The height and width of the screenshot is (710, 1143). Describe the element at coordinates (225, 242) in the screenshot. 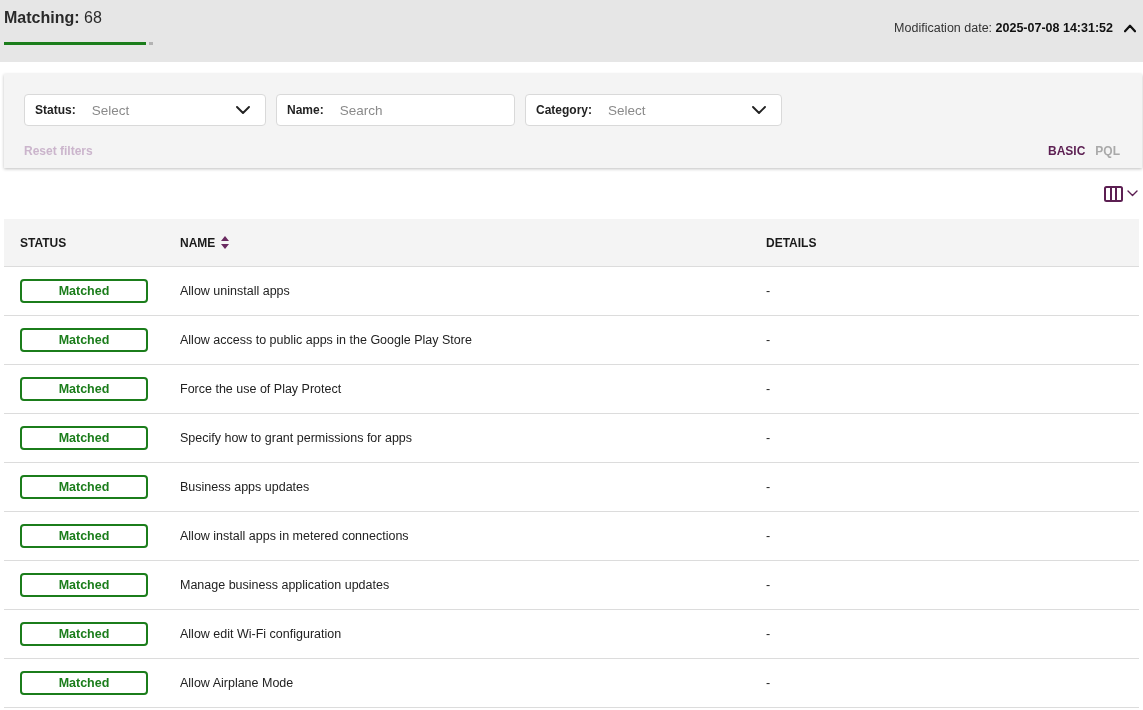

I see `sort-icon` at that location.